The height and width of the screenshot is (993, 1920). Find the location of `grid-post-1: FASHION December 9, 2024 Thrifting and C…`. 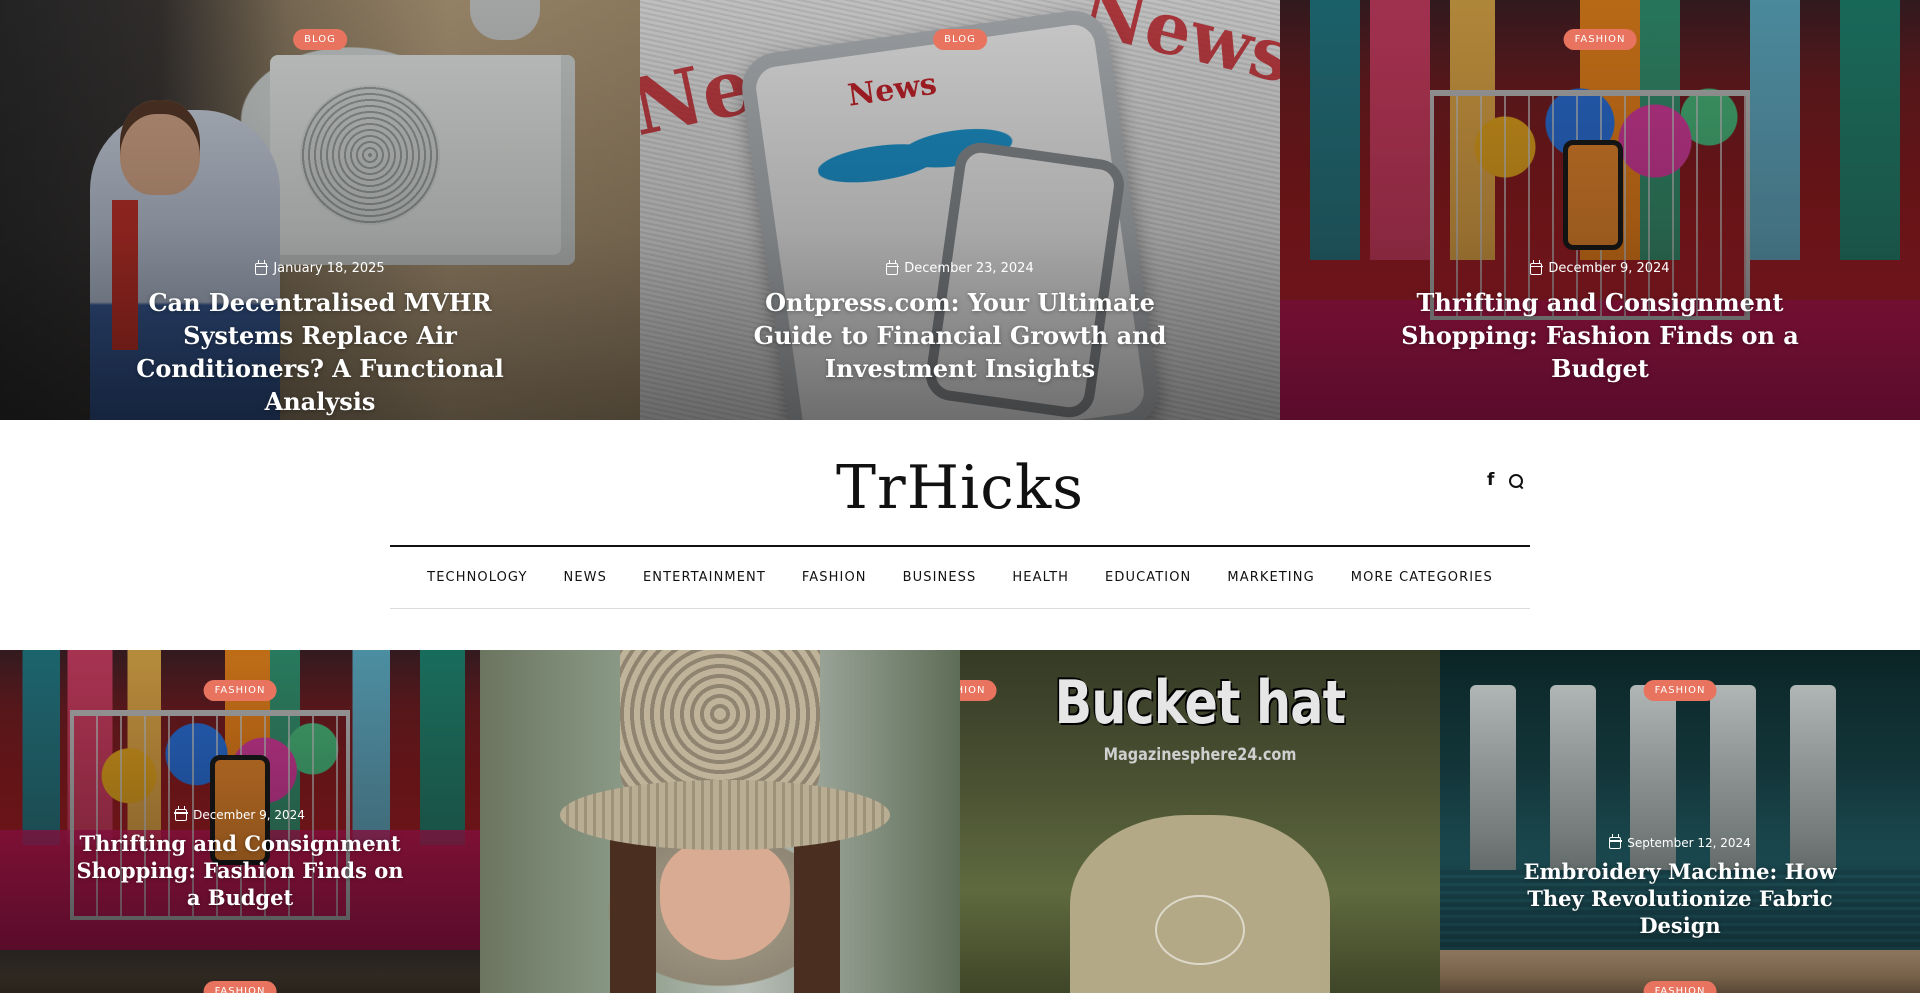

grid-post-1: FASHION December 9, 2024 Thrifting and C… is located at coordinates (240, 800).